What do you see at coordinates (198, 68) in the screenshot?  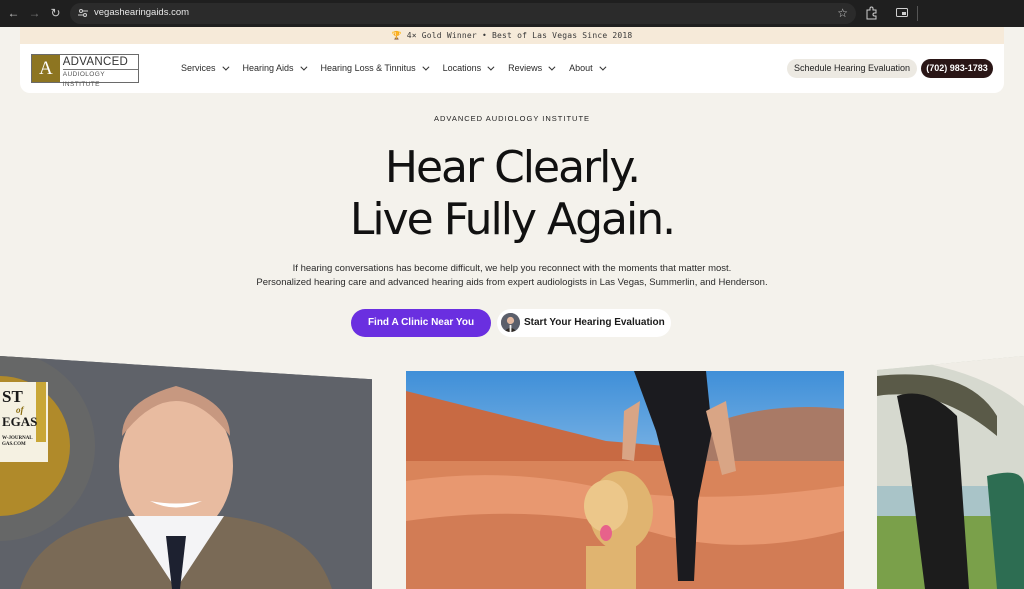 I see `nav-label: Services` at bounding box center [198, 68].